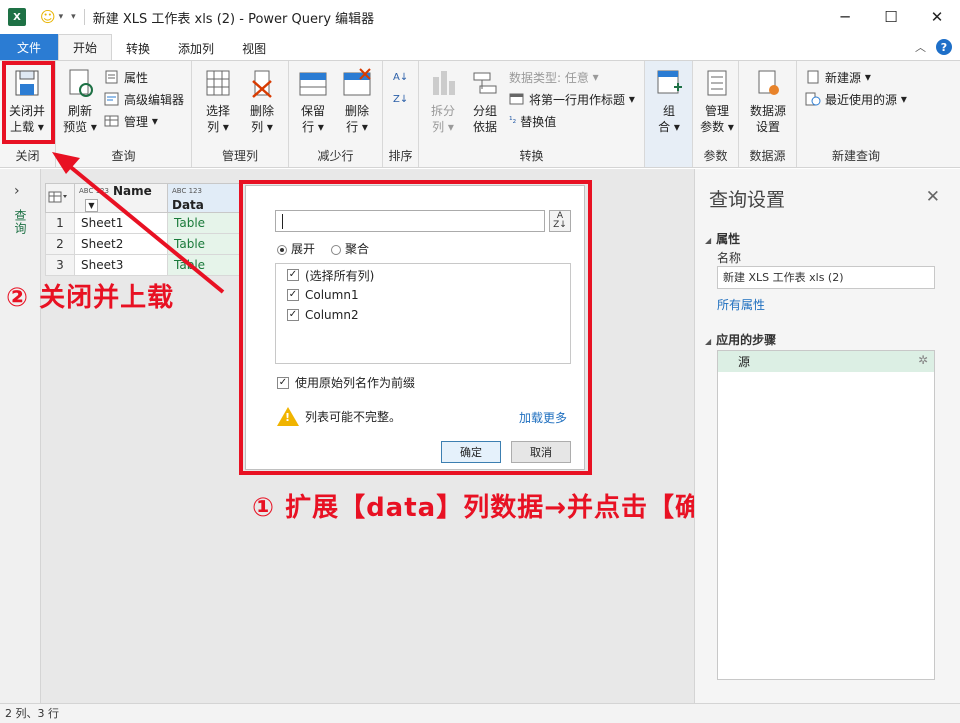 The height and width of the screenshot is (723, 960). I want to click on tab-file: 文件, so click(29, 47).